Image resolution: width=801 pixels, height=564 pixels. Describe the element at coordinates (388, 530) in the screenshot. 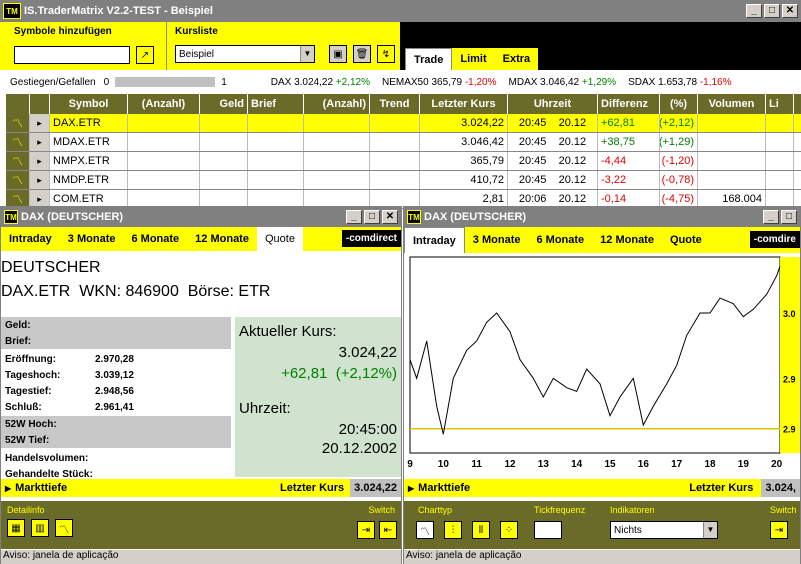

I see `switch-right-icon: ⇤` at that location.